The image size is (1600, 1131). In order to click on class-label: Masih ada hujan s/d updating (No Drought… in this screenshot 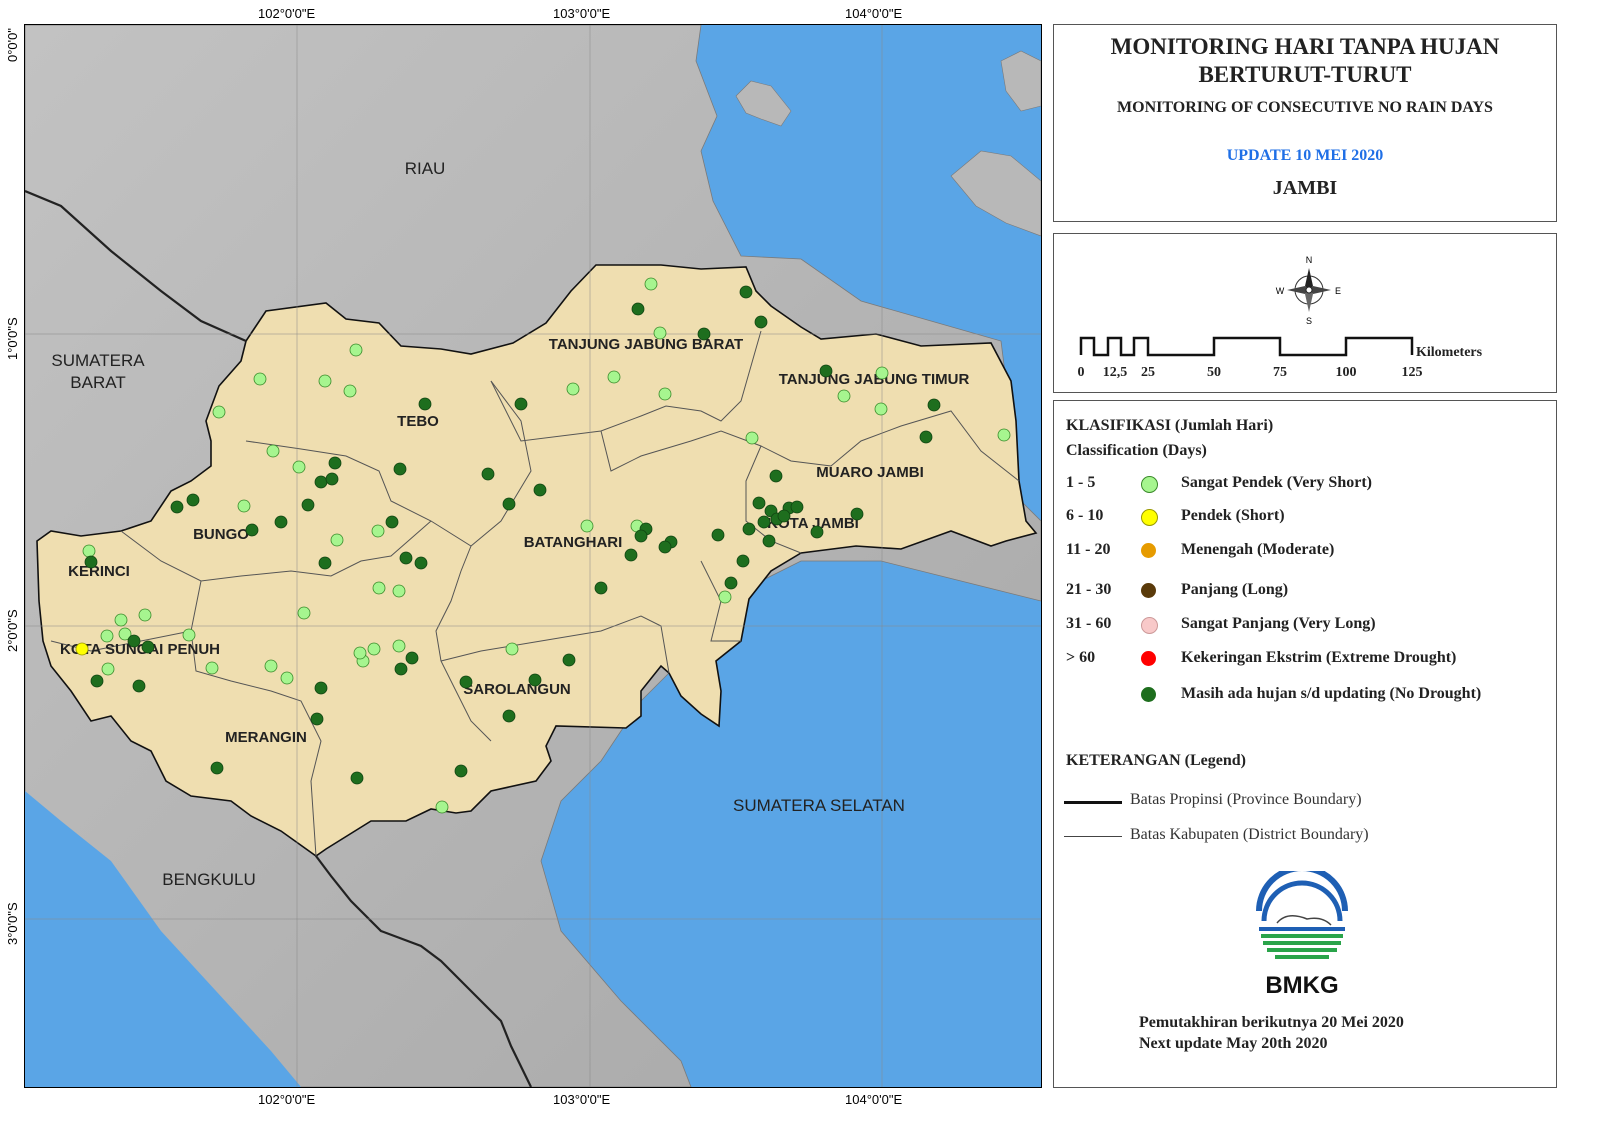, I will do `click(1331, 693)`.